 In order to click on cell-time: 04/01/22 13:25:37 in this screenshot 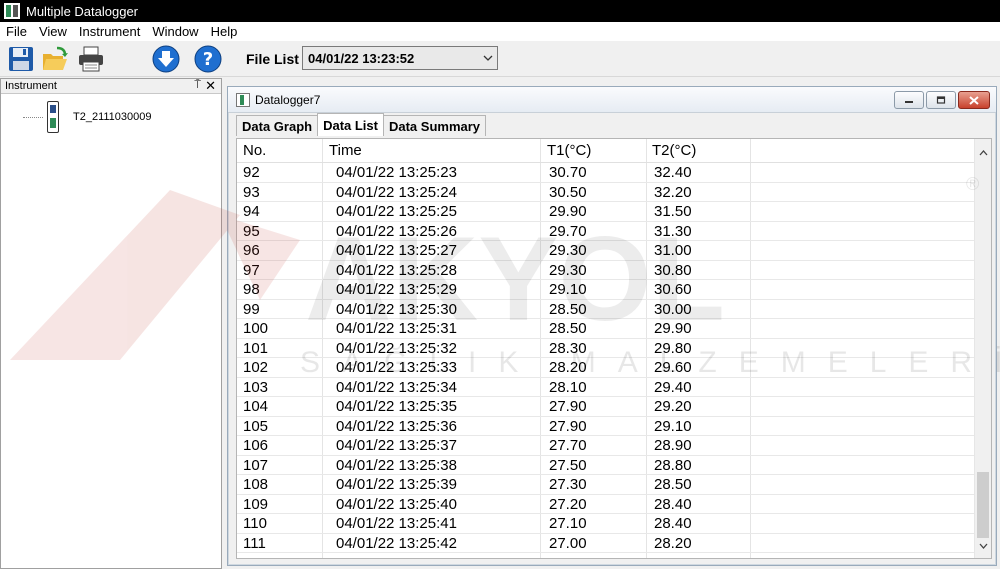, I will do `click(396, 445)`.